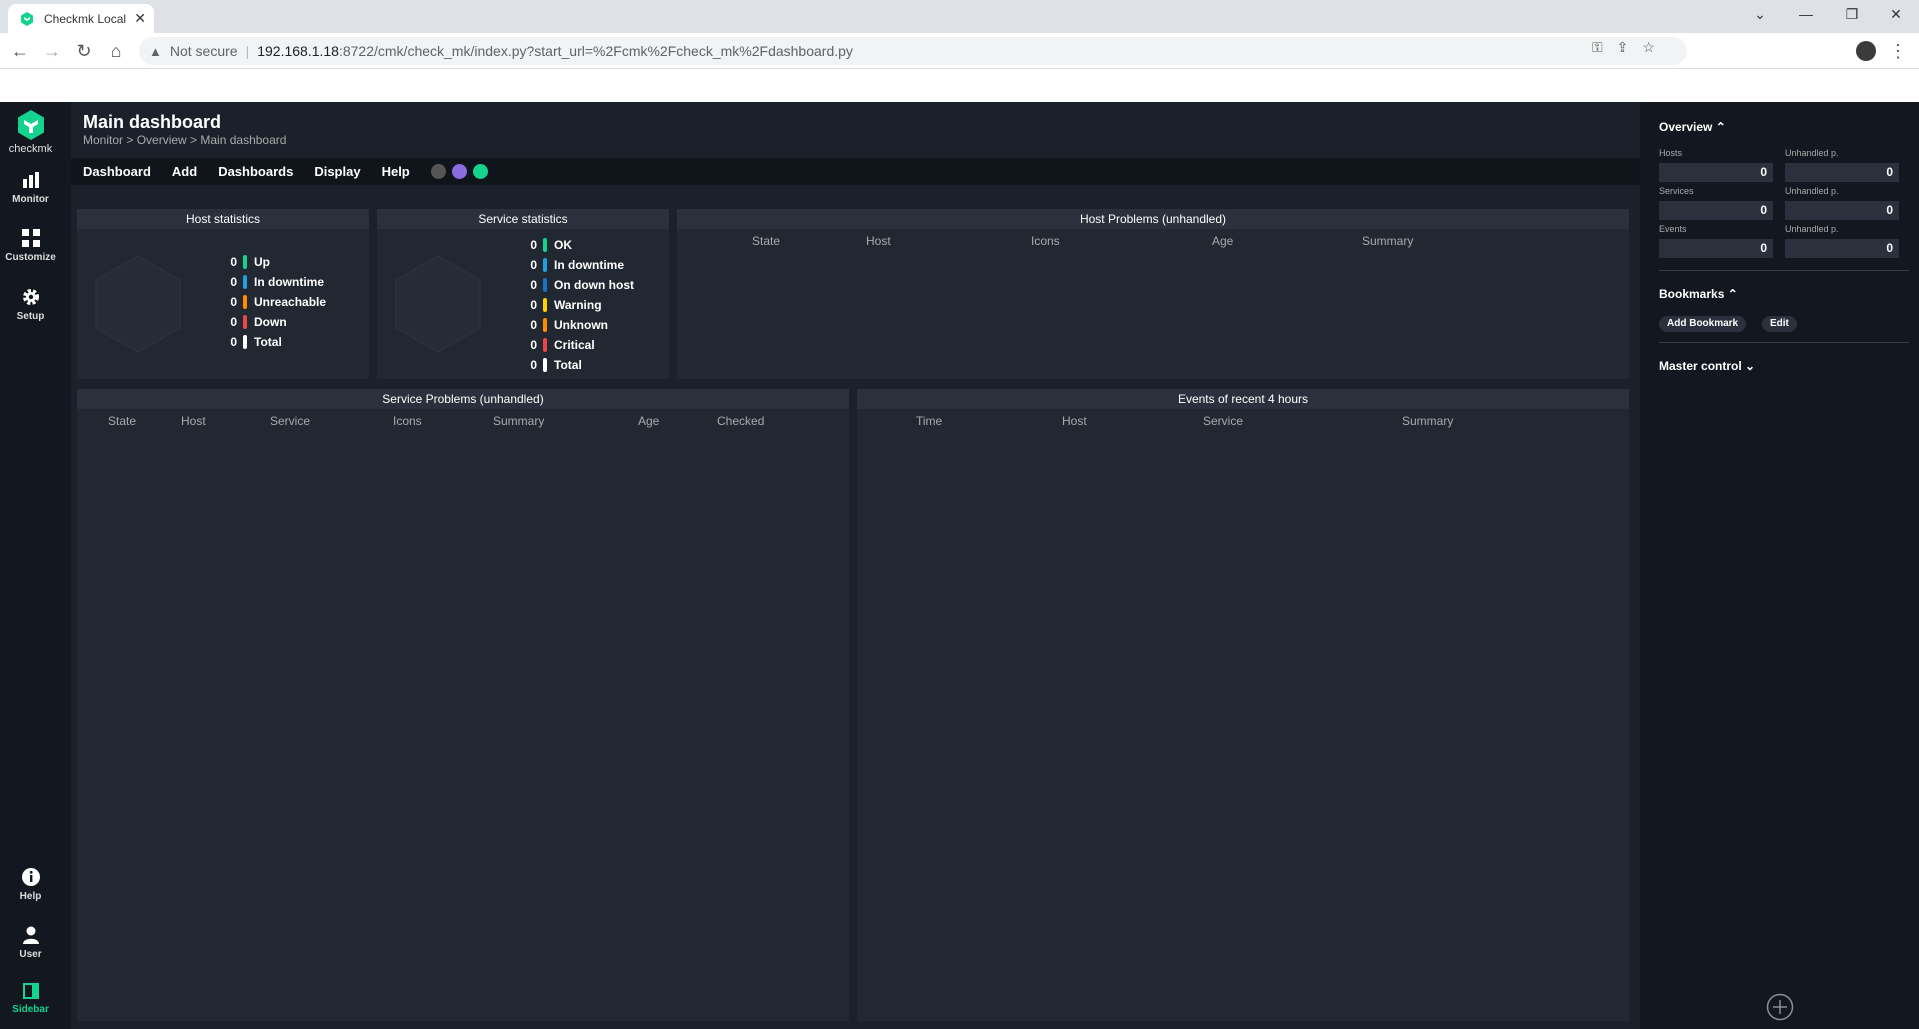 This screenshot has width=1919, height=1029. I want to click on edit-bookmarks-button: Edit, so click(1779, 324).